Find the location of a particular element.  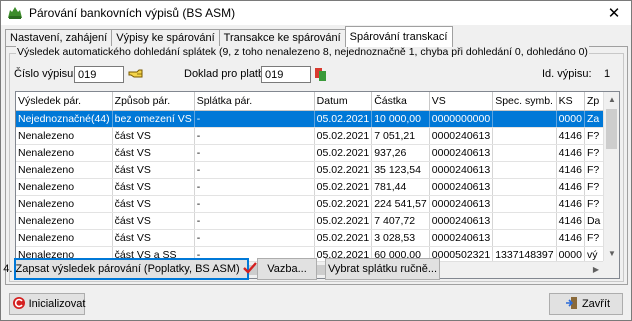

scroll-down-icon: ▼ is located at coordinates (612, 254).